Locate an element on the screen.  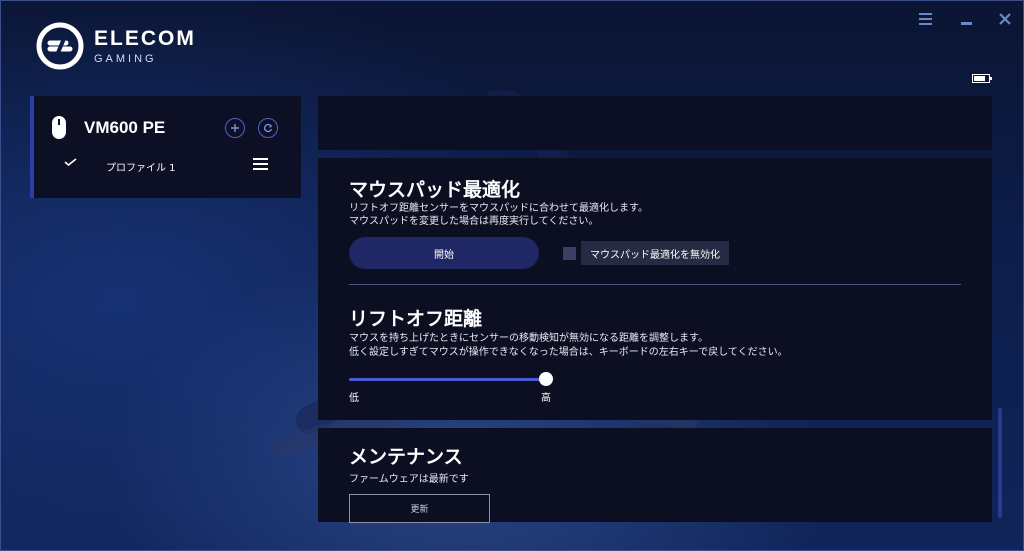
liftoff-title: リフトオフ距離 is located at coordinates (416, 319).